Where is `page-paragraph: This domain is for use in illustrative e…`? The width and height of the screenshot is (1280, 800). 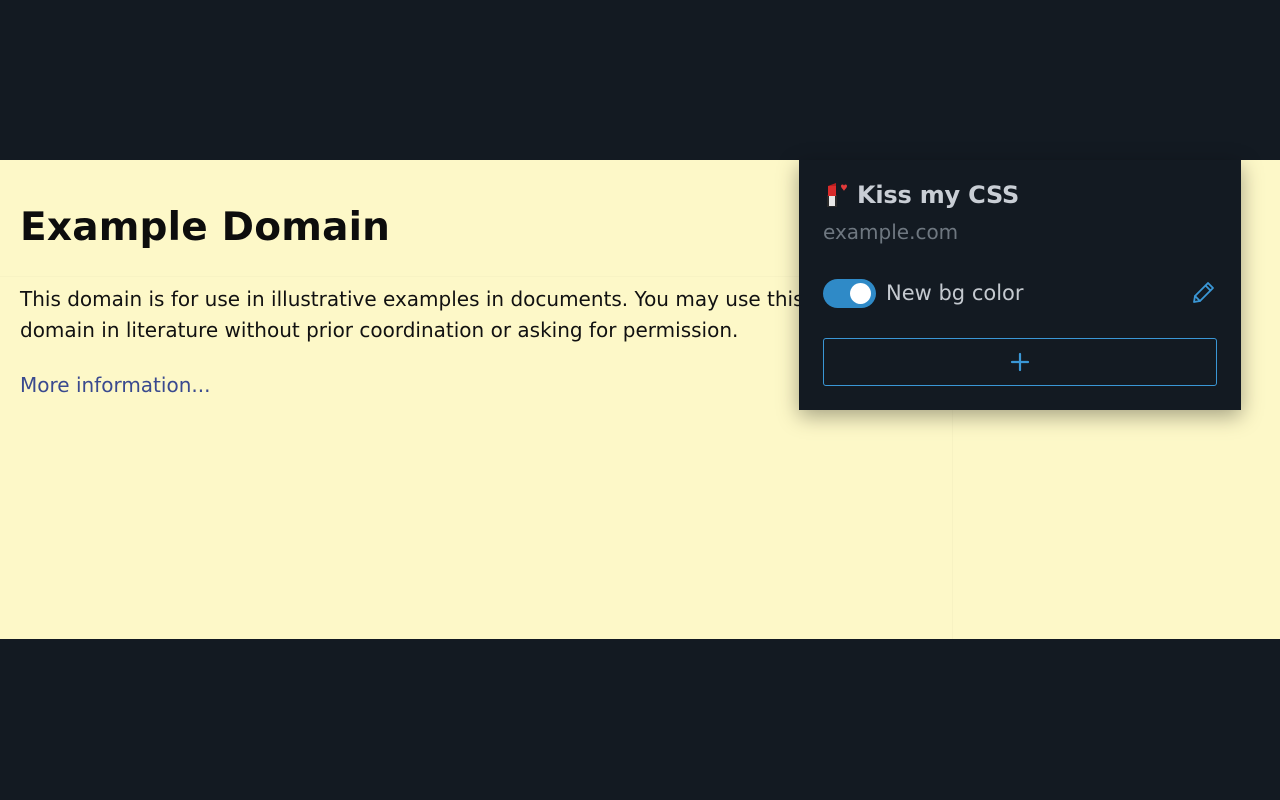
page-paragraph: This domain is for use in illustrative e… is located at coordinates (412, 314).